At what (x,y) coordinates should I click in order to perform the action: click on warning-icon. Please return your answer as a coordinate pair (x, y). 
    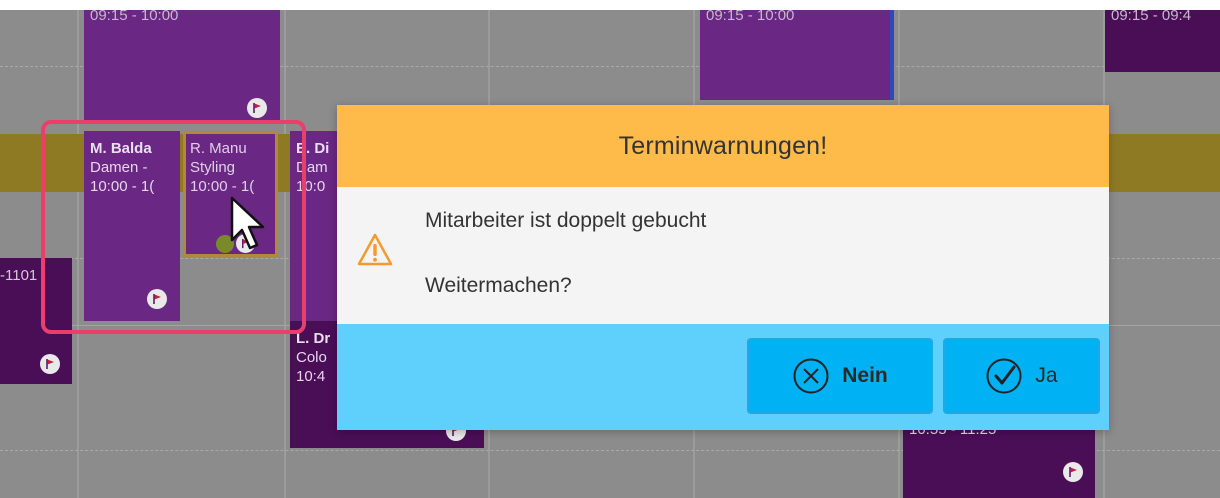
    Looking at the image, I should click on (375, 249).